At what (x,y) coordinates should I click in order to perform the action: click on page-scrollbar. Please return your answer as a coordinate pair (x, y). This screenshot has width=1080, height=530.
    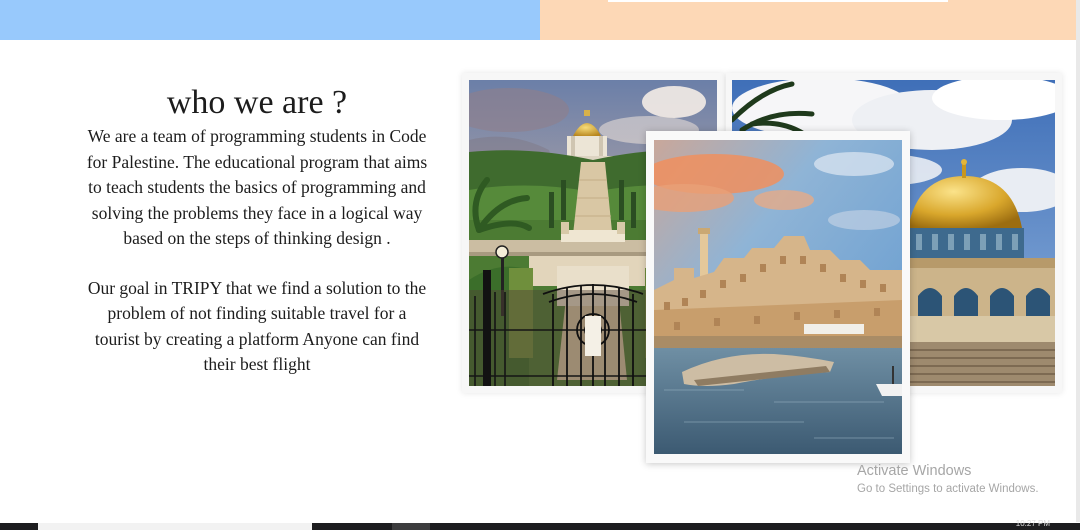
    Looking at the image, I should click on (1078, 261).